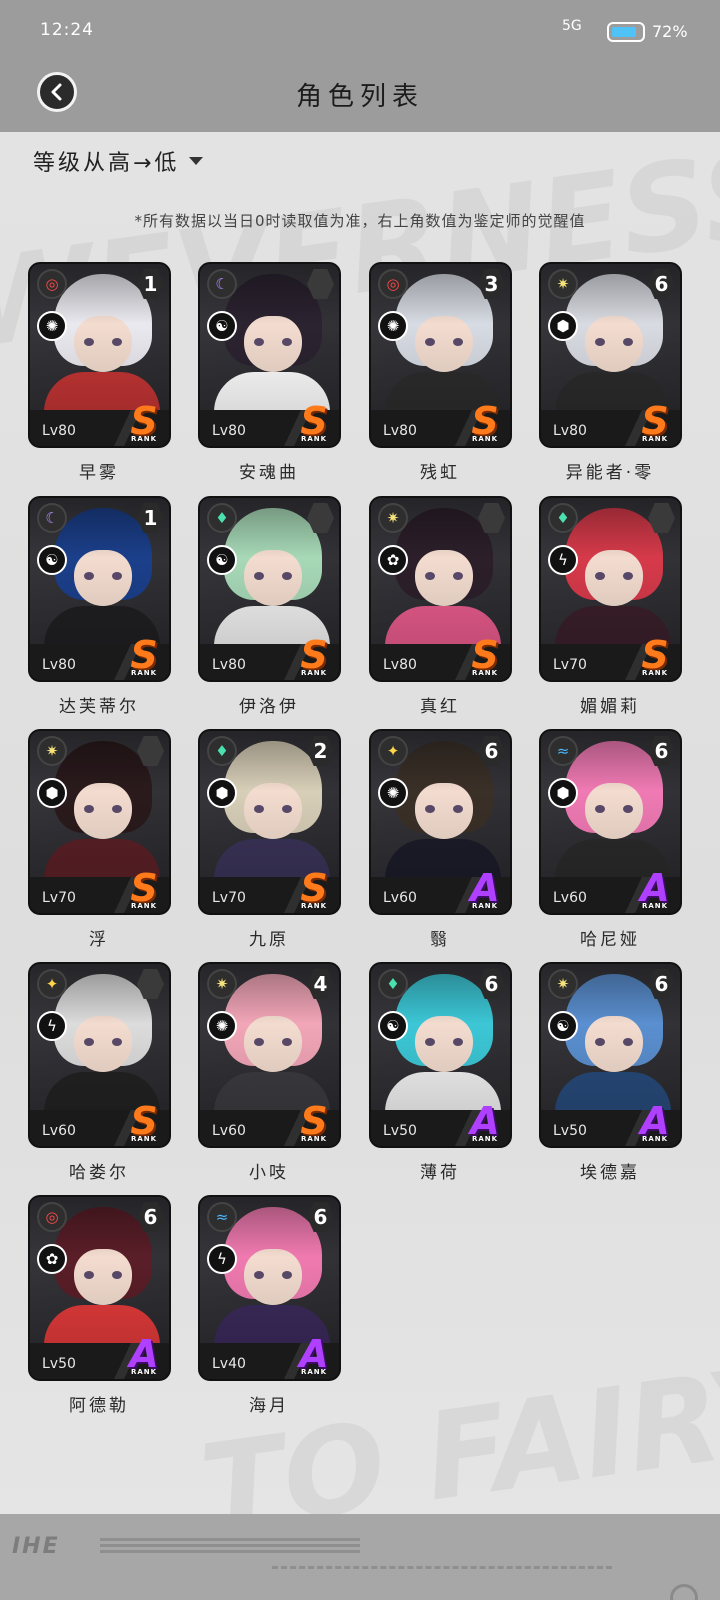 The width and height of the screenshot is (720, 1600). Describe the element at coordinates (222, 284) in the screenshot. I see `element-icon: ☾` at that location.